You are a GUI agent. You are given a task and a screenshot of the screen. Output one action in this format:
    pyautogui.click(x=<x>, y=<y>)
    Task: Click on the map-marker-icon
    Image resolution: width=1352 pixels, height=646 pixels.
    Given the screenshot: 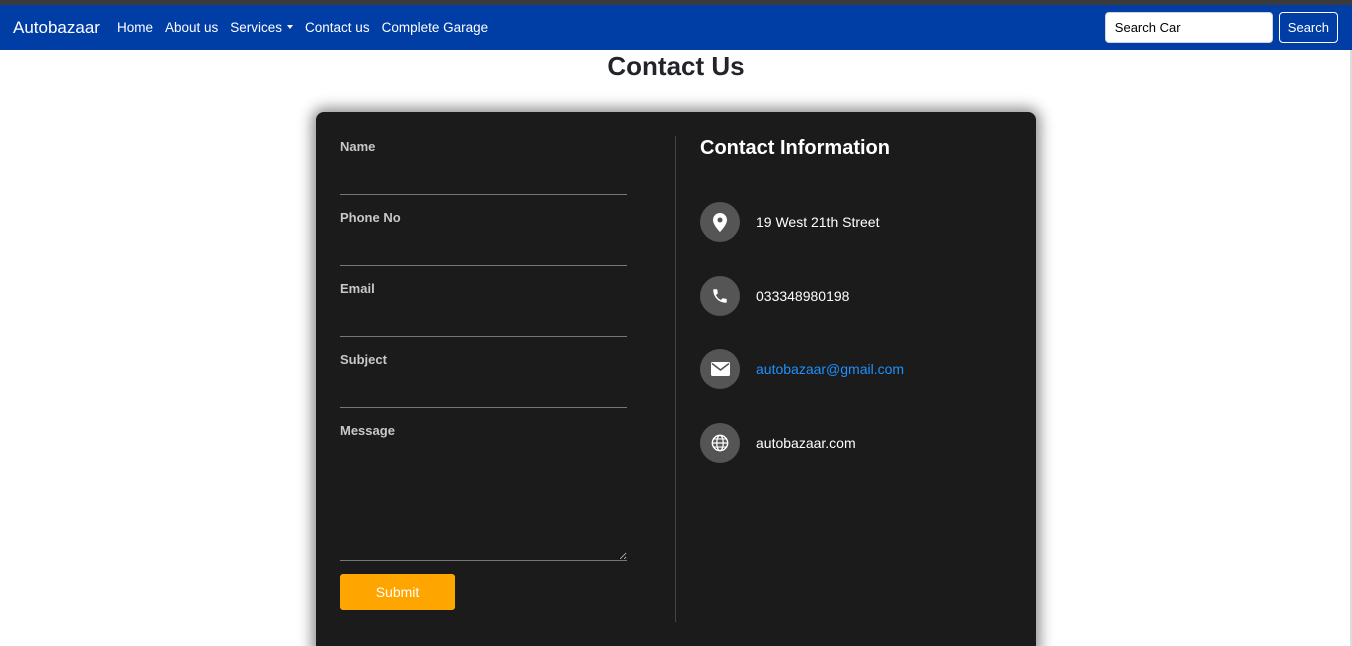 What is the action you would take?
    pyautogui.click(x=720, y=222)
    